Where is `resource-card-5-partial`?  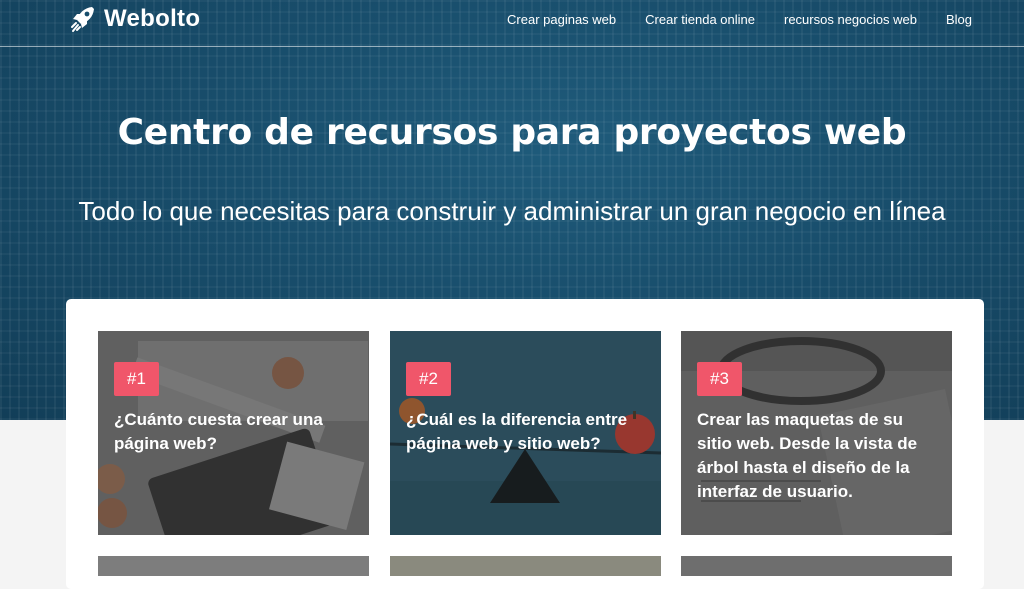
resource-card-5-partial is located at coordinates (525, 566).